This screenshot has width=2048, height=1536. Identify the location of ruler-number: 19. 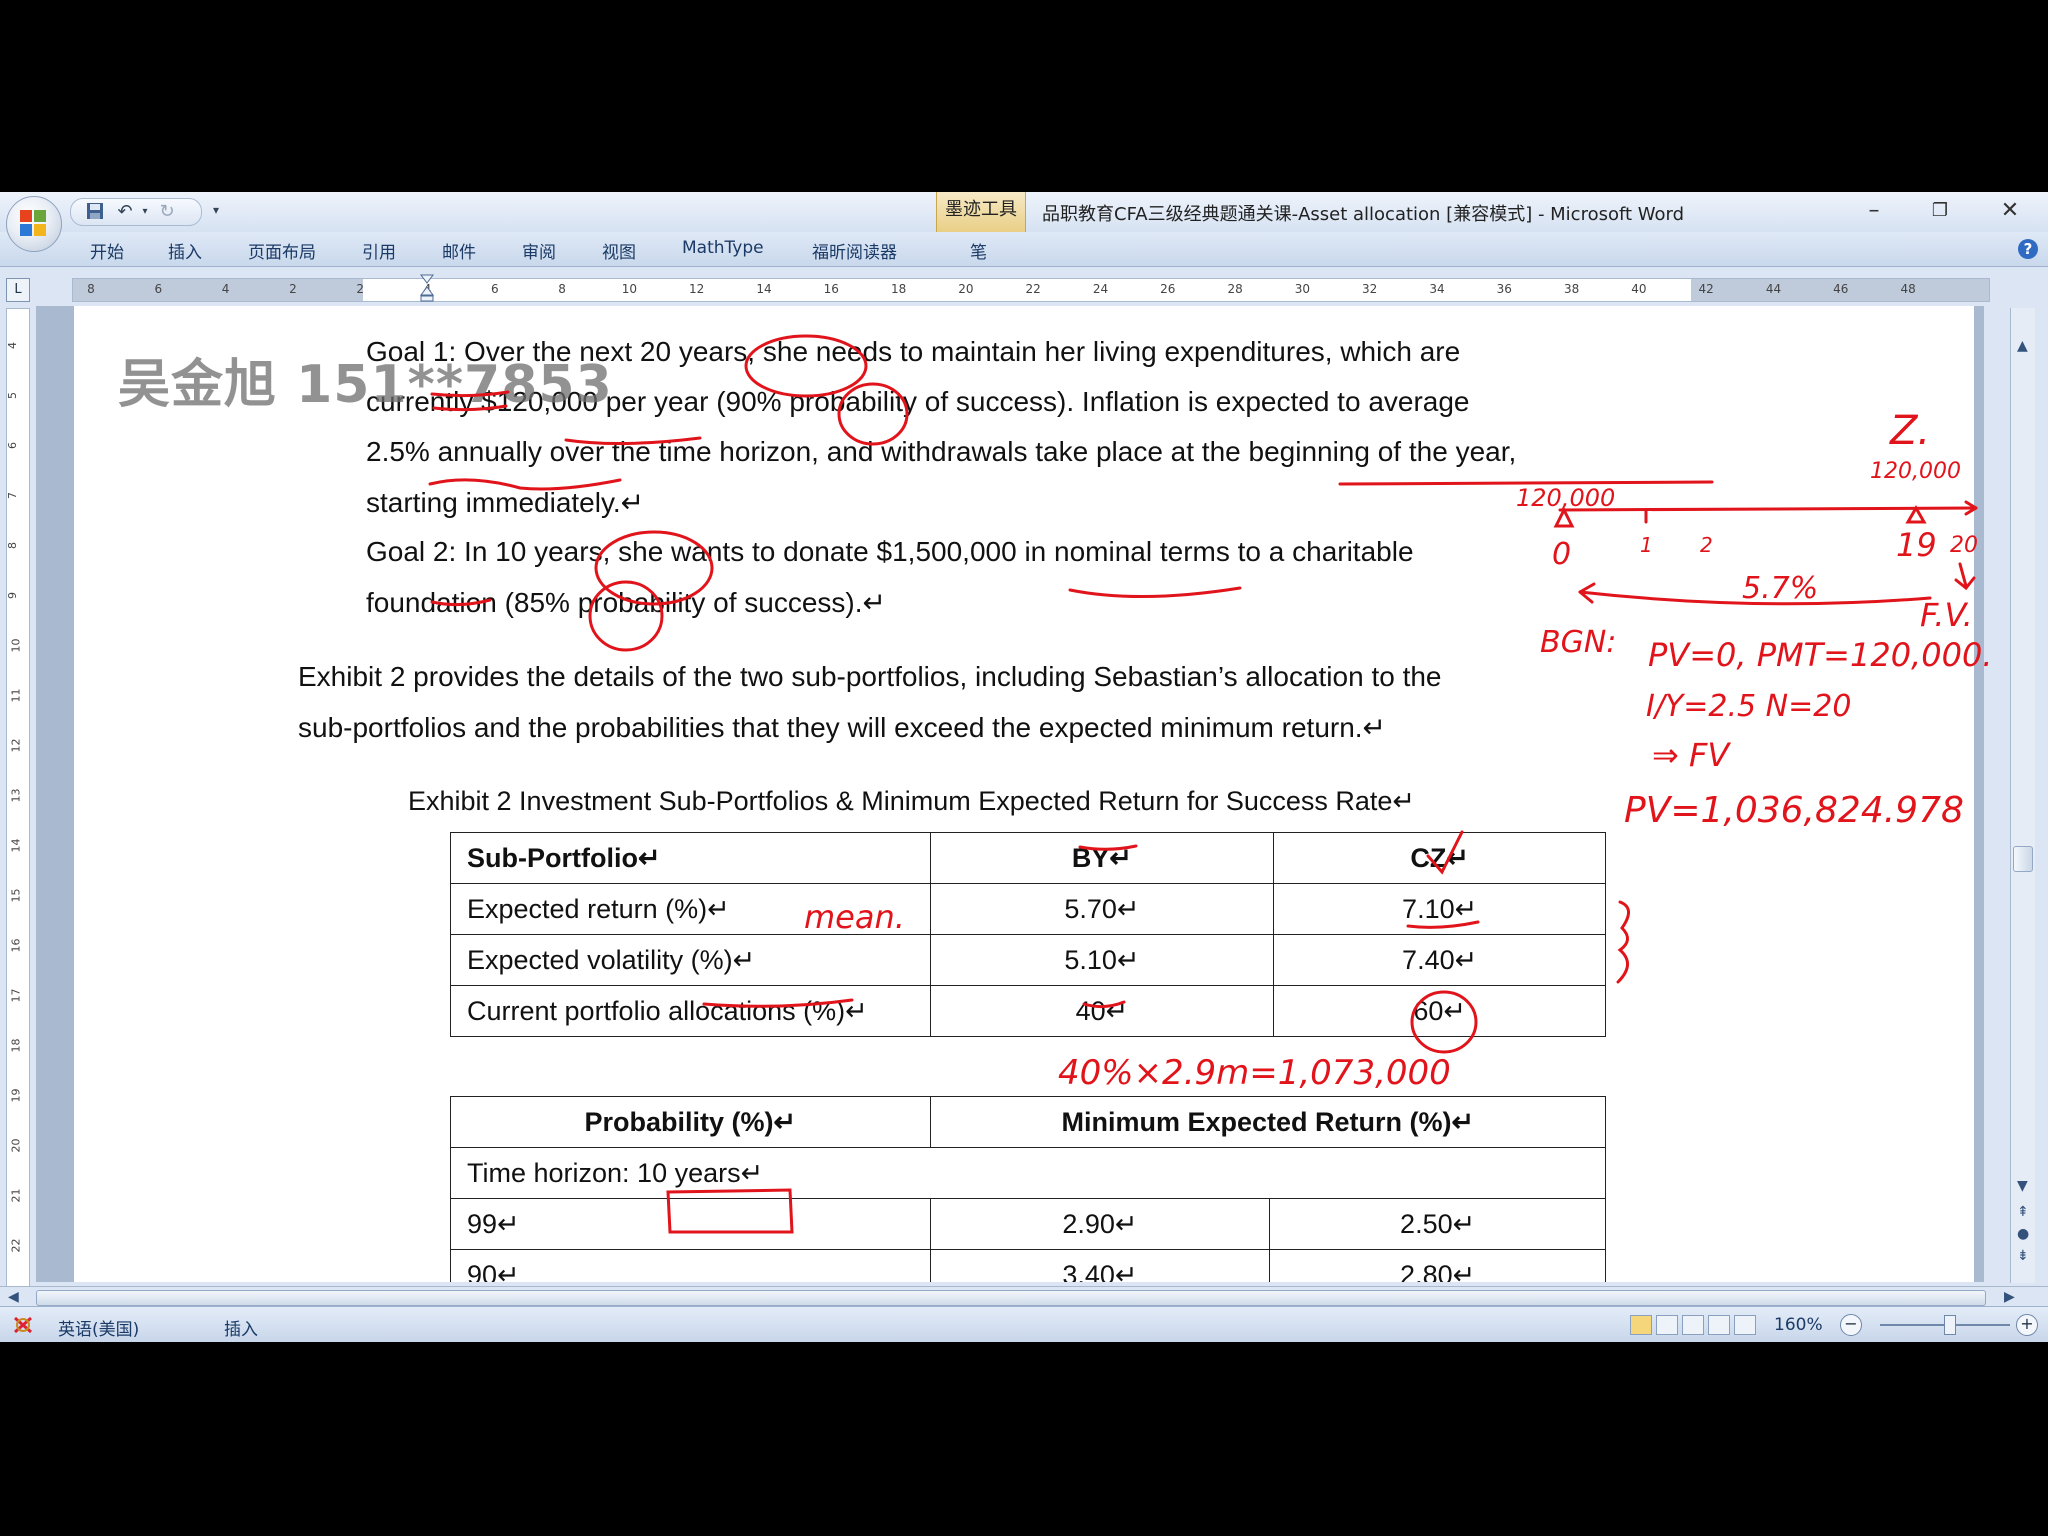
(16, 1095).